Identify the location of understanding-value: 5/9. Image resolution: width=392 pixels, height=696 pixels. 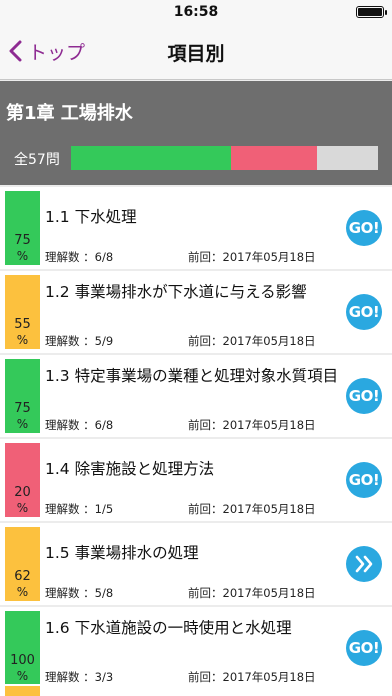
(104, 341).